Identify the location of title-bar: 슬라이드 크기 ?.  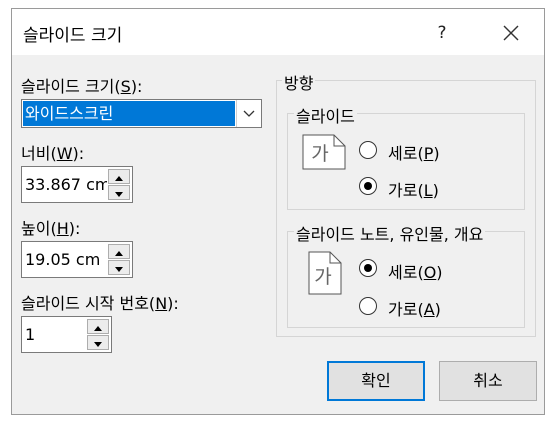
(278, 32).